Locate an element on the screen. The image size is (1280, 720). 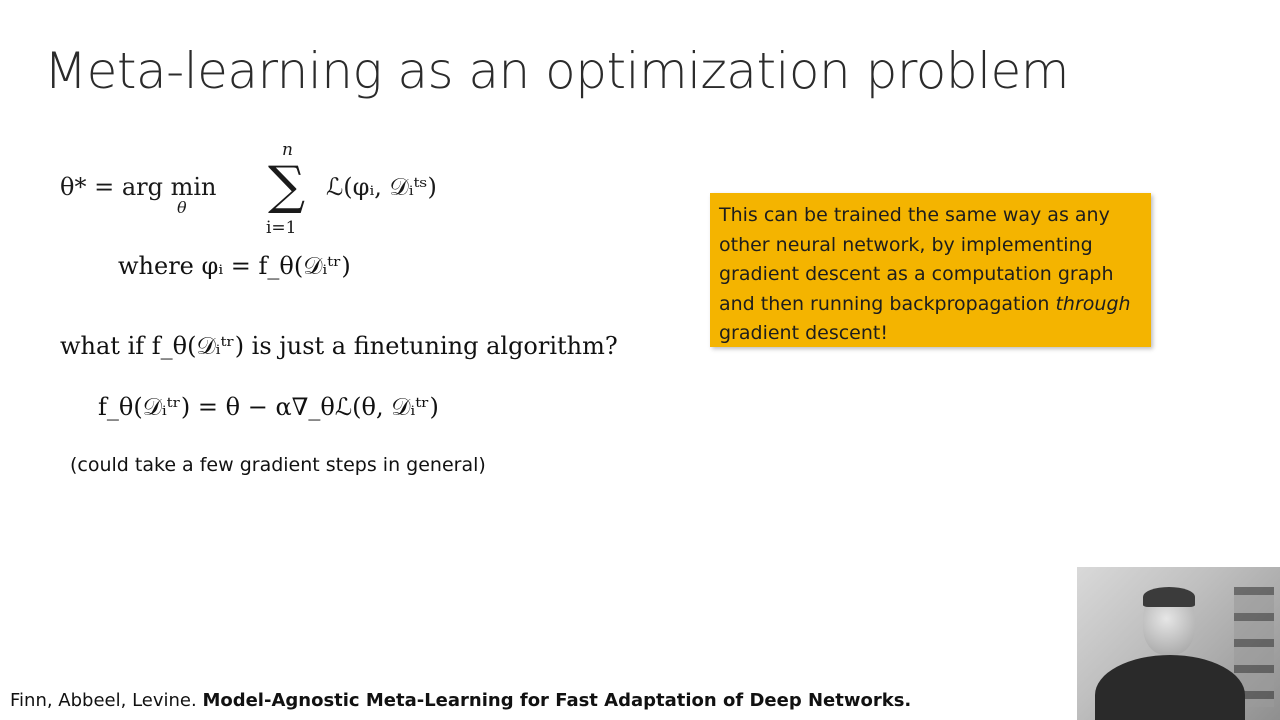
objective-equation: θ* = arg min θ n ∑ i=1 ℒ(φᵢ, 𝒟ᵢᵗˢ) is located at coordinates (270, 190).